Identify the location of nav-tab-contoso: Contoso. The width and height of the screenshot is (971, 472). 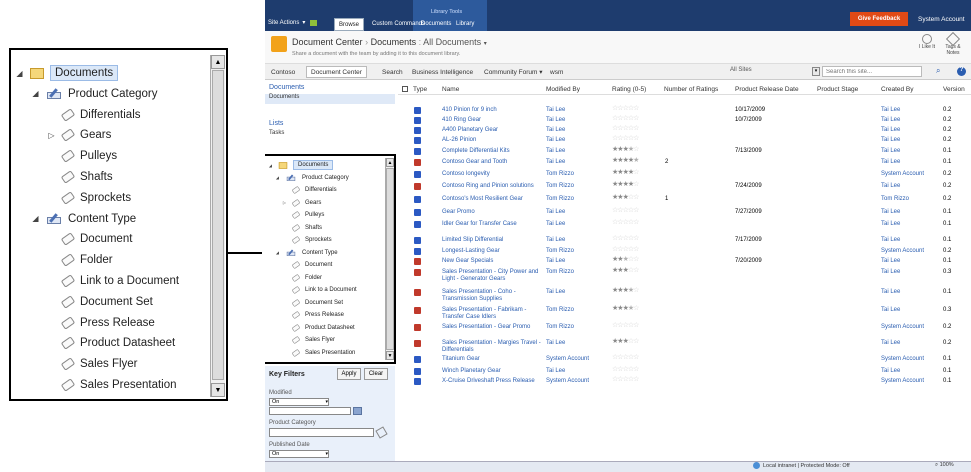
(283, 72).